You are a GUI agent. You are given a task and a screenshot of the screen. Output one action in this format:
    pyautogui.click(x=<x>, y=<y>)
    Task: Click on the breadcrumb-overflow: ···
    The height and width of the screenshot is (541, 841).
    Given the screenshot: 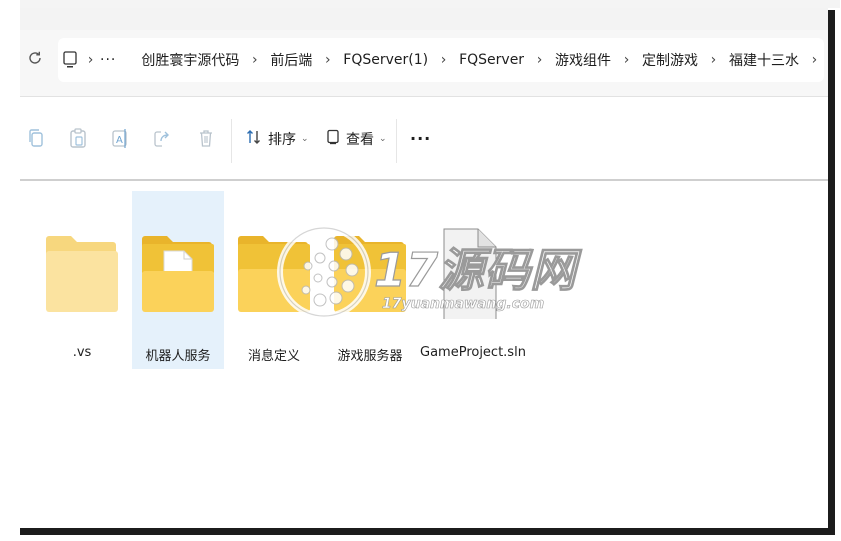 What is the action you would take?
    pyautogui.click(x=108, y=60)
    